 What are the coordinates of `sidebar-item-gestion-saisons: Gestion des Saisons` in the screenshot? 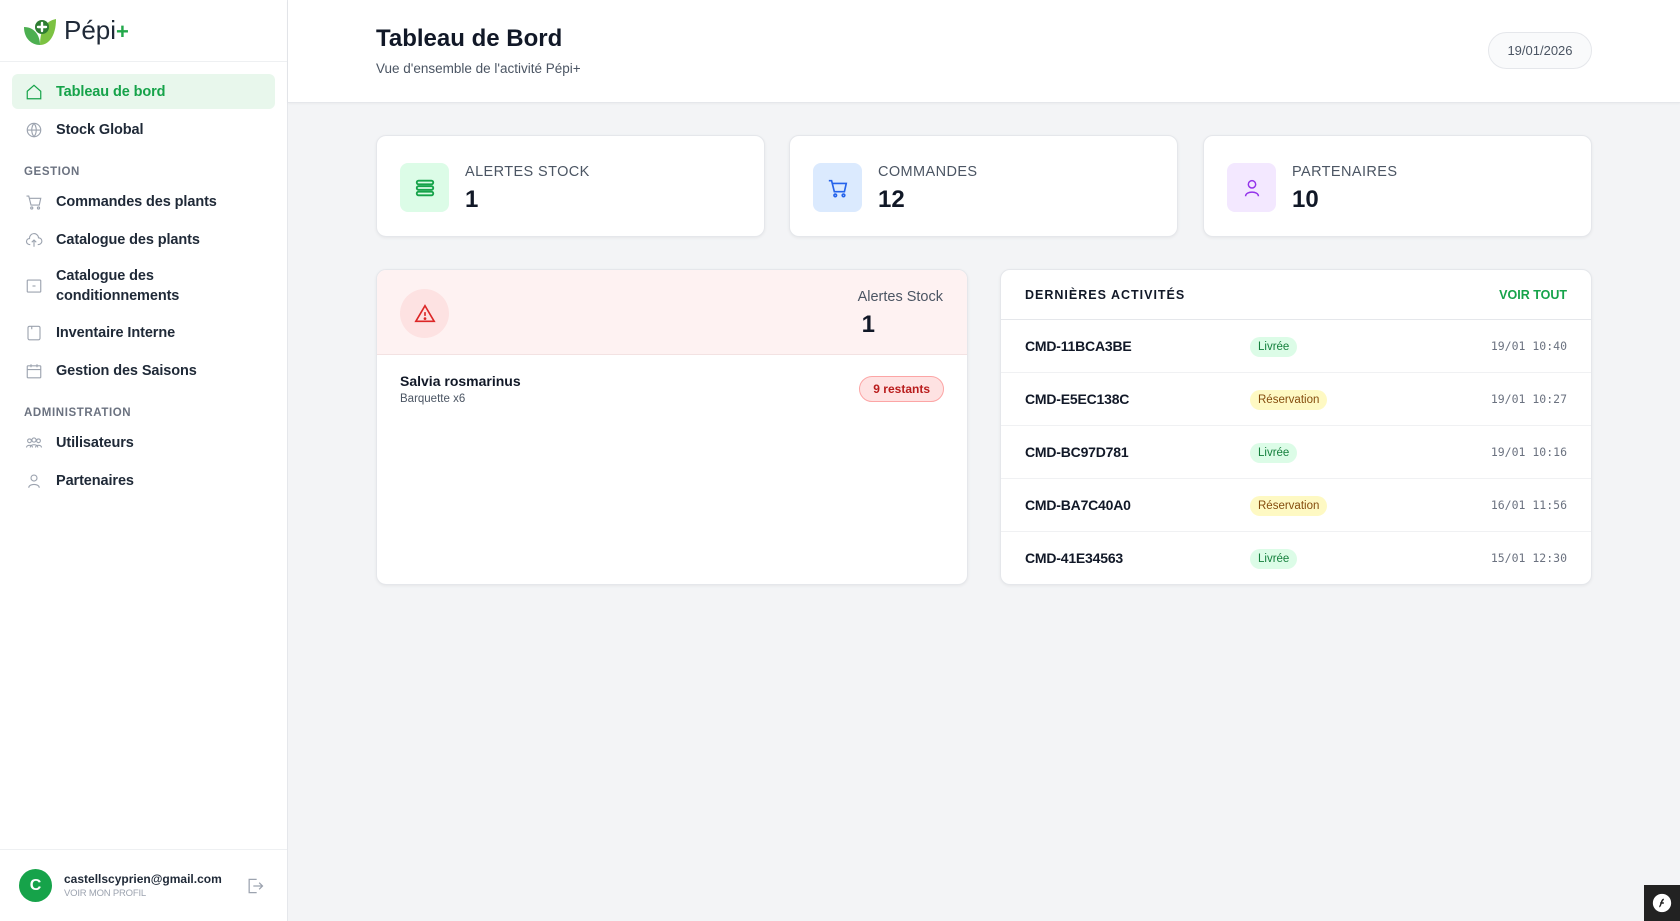 It's located at (143, 370).